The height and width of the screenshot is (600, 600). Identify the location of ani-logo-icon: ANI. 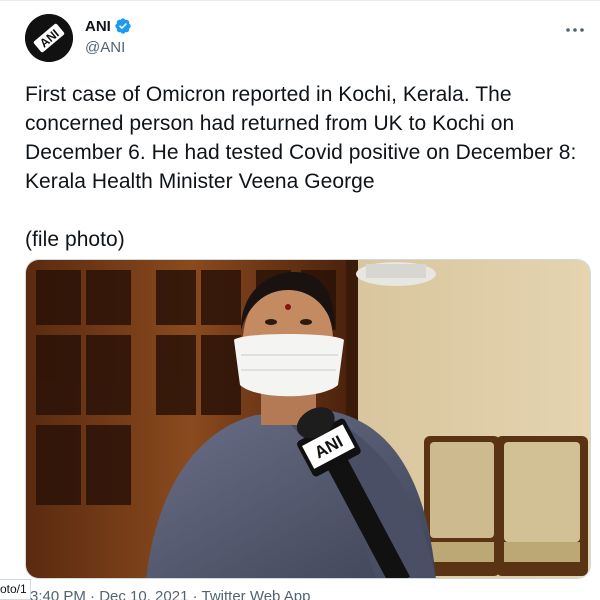
(49, 38).